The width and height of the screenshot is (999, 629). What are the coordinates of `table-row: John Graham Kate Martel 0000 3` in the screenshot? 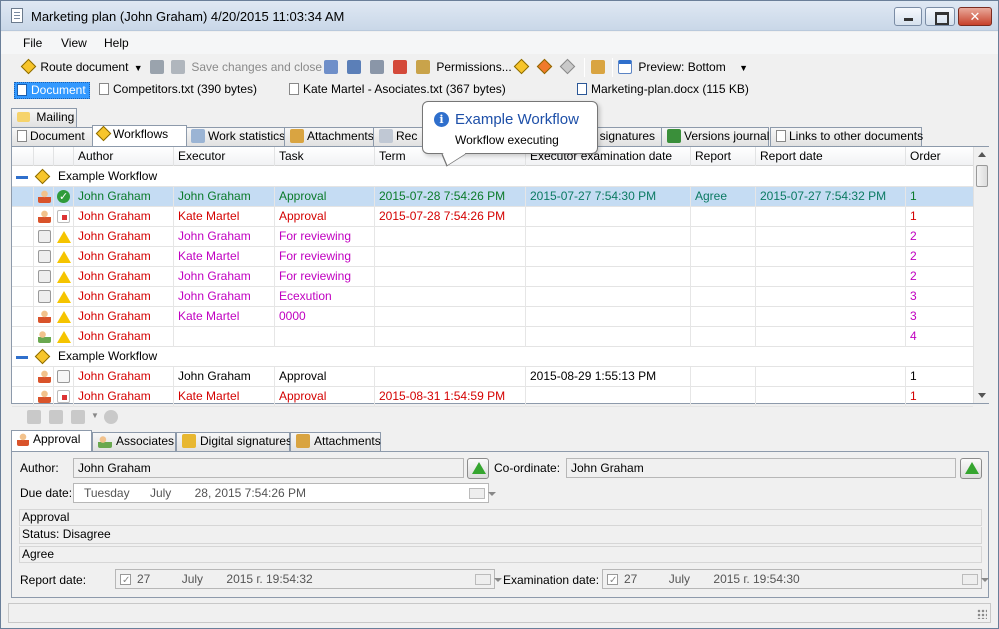 It's located at (492, 317).